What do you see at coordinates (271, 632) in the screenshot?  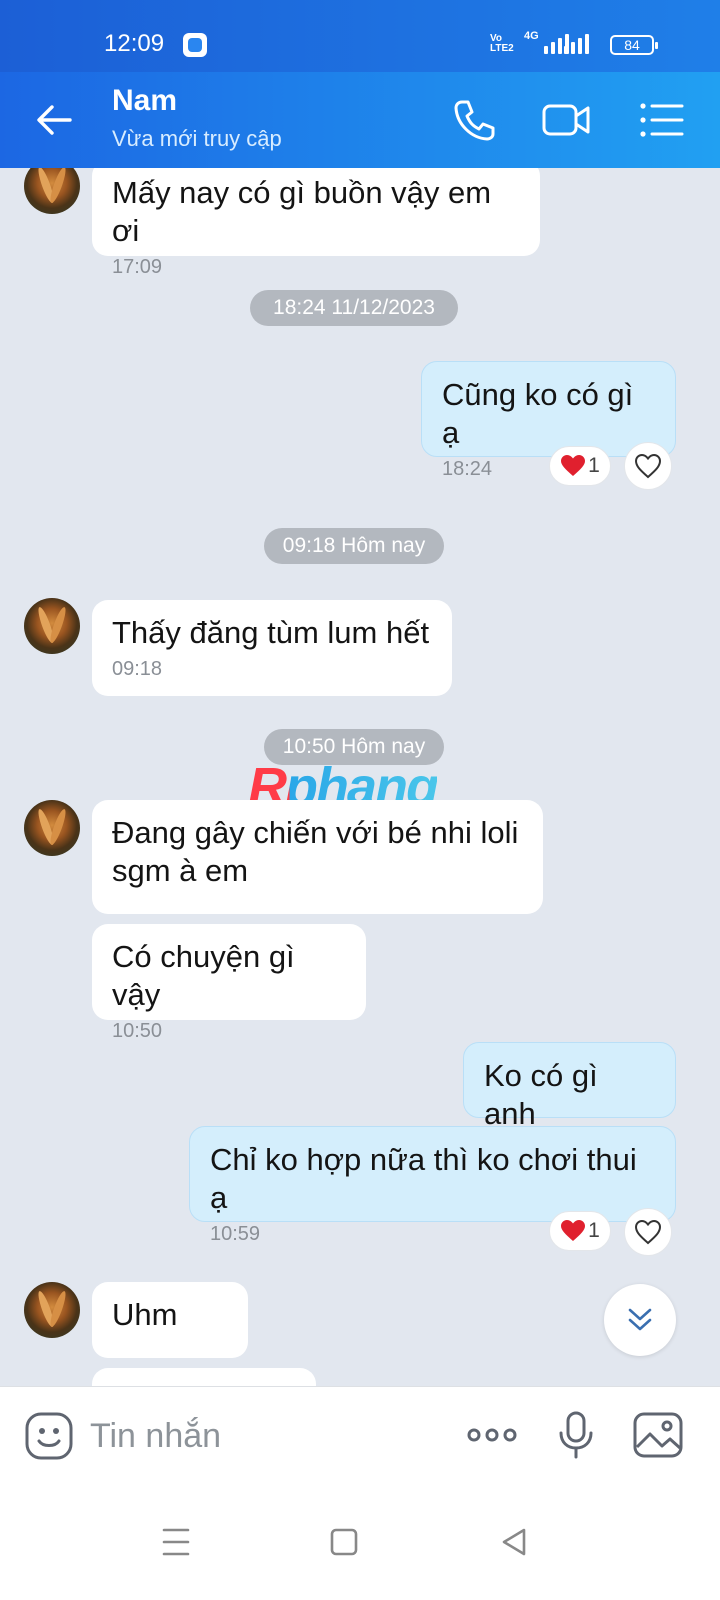 I see `message-text: Thấy đăng tùm lum hết` at bounding box center [271, 632].